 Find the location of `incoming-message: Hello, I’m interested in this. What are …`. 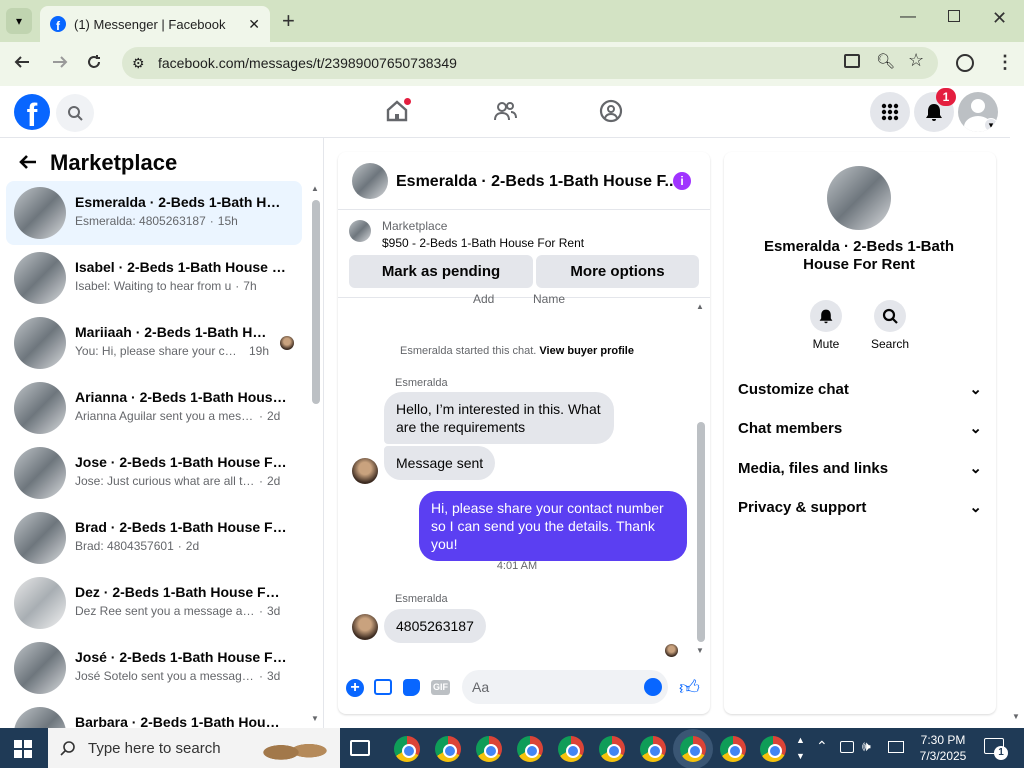

incoming-message: Hello, I’m interested in this. What are … is located at coordinates (499, 418).